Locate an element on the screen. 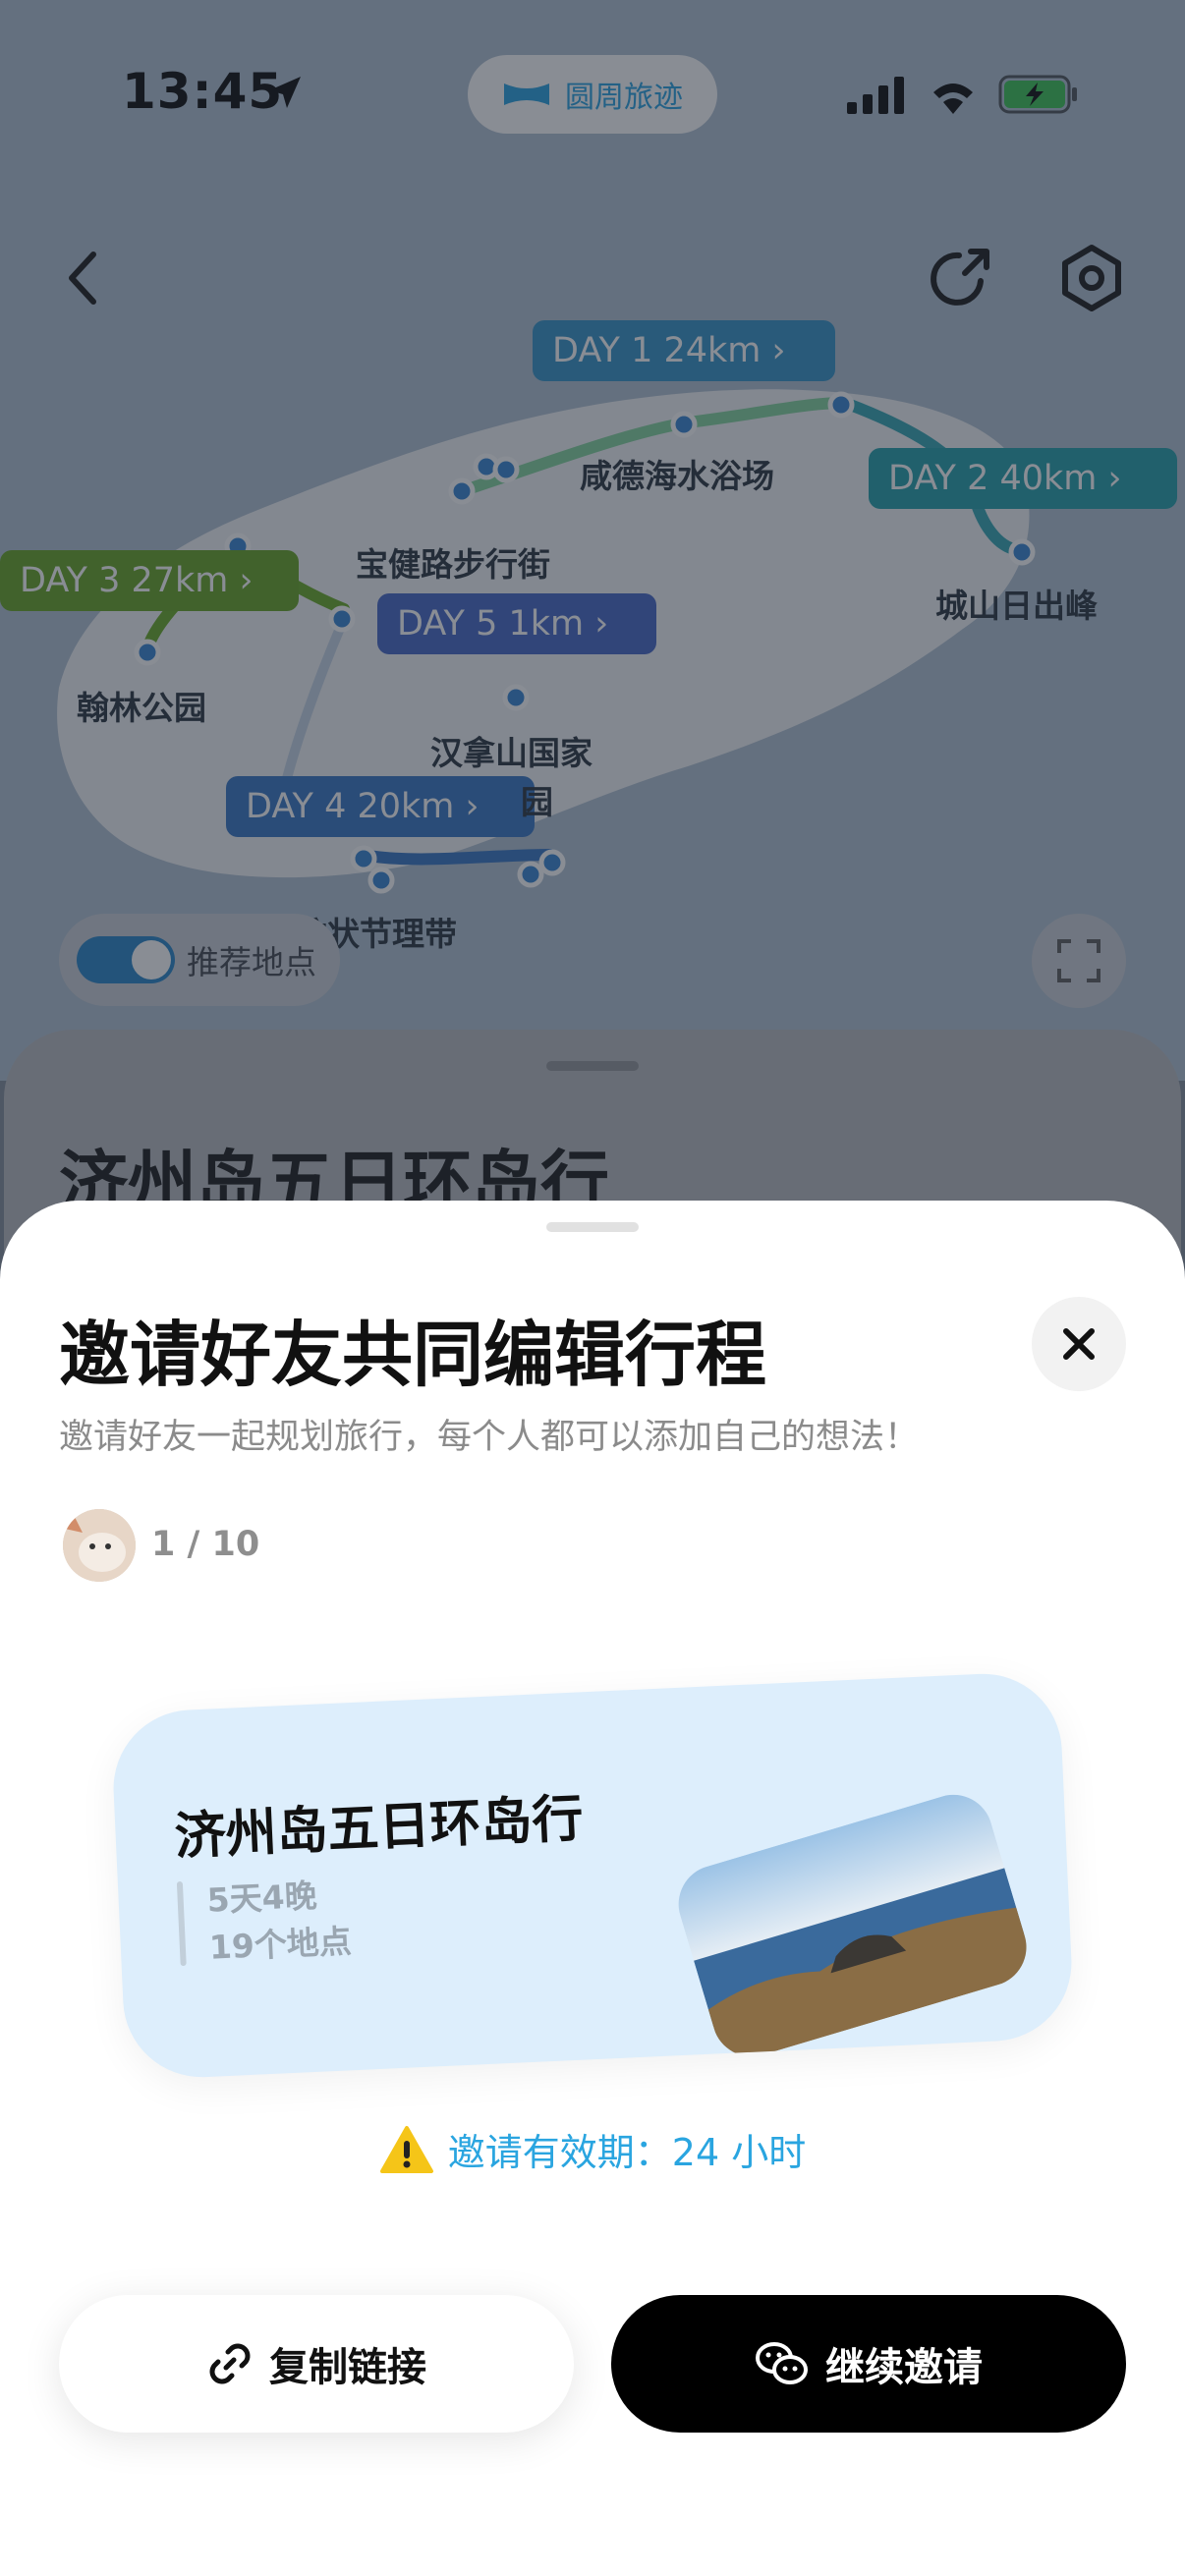 The width and height of the screenshot is (1185, 2576). copy-link-button: 复制链接 is located at coordinates (317, 2364).